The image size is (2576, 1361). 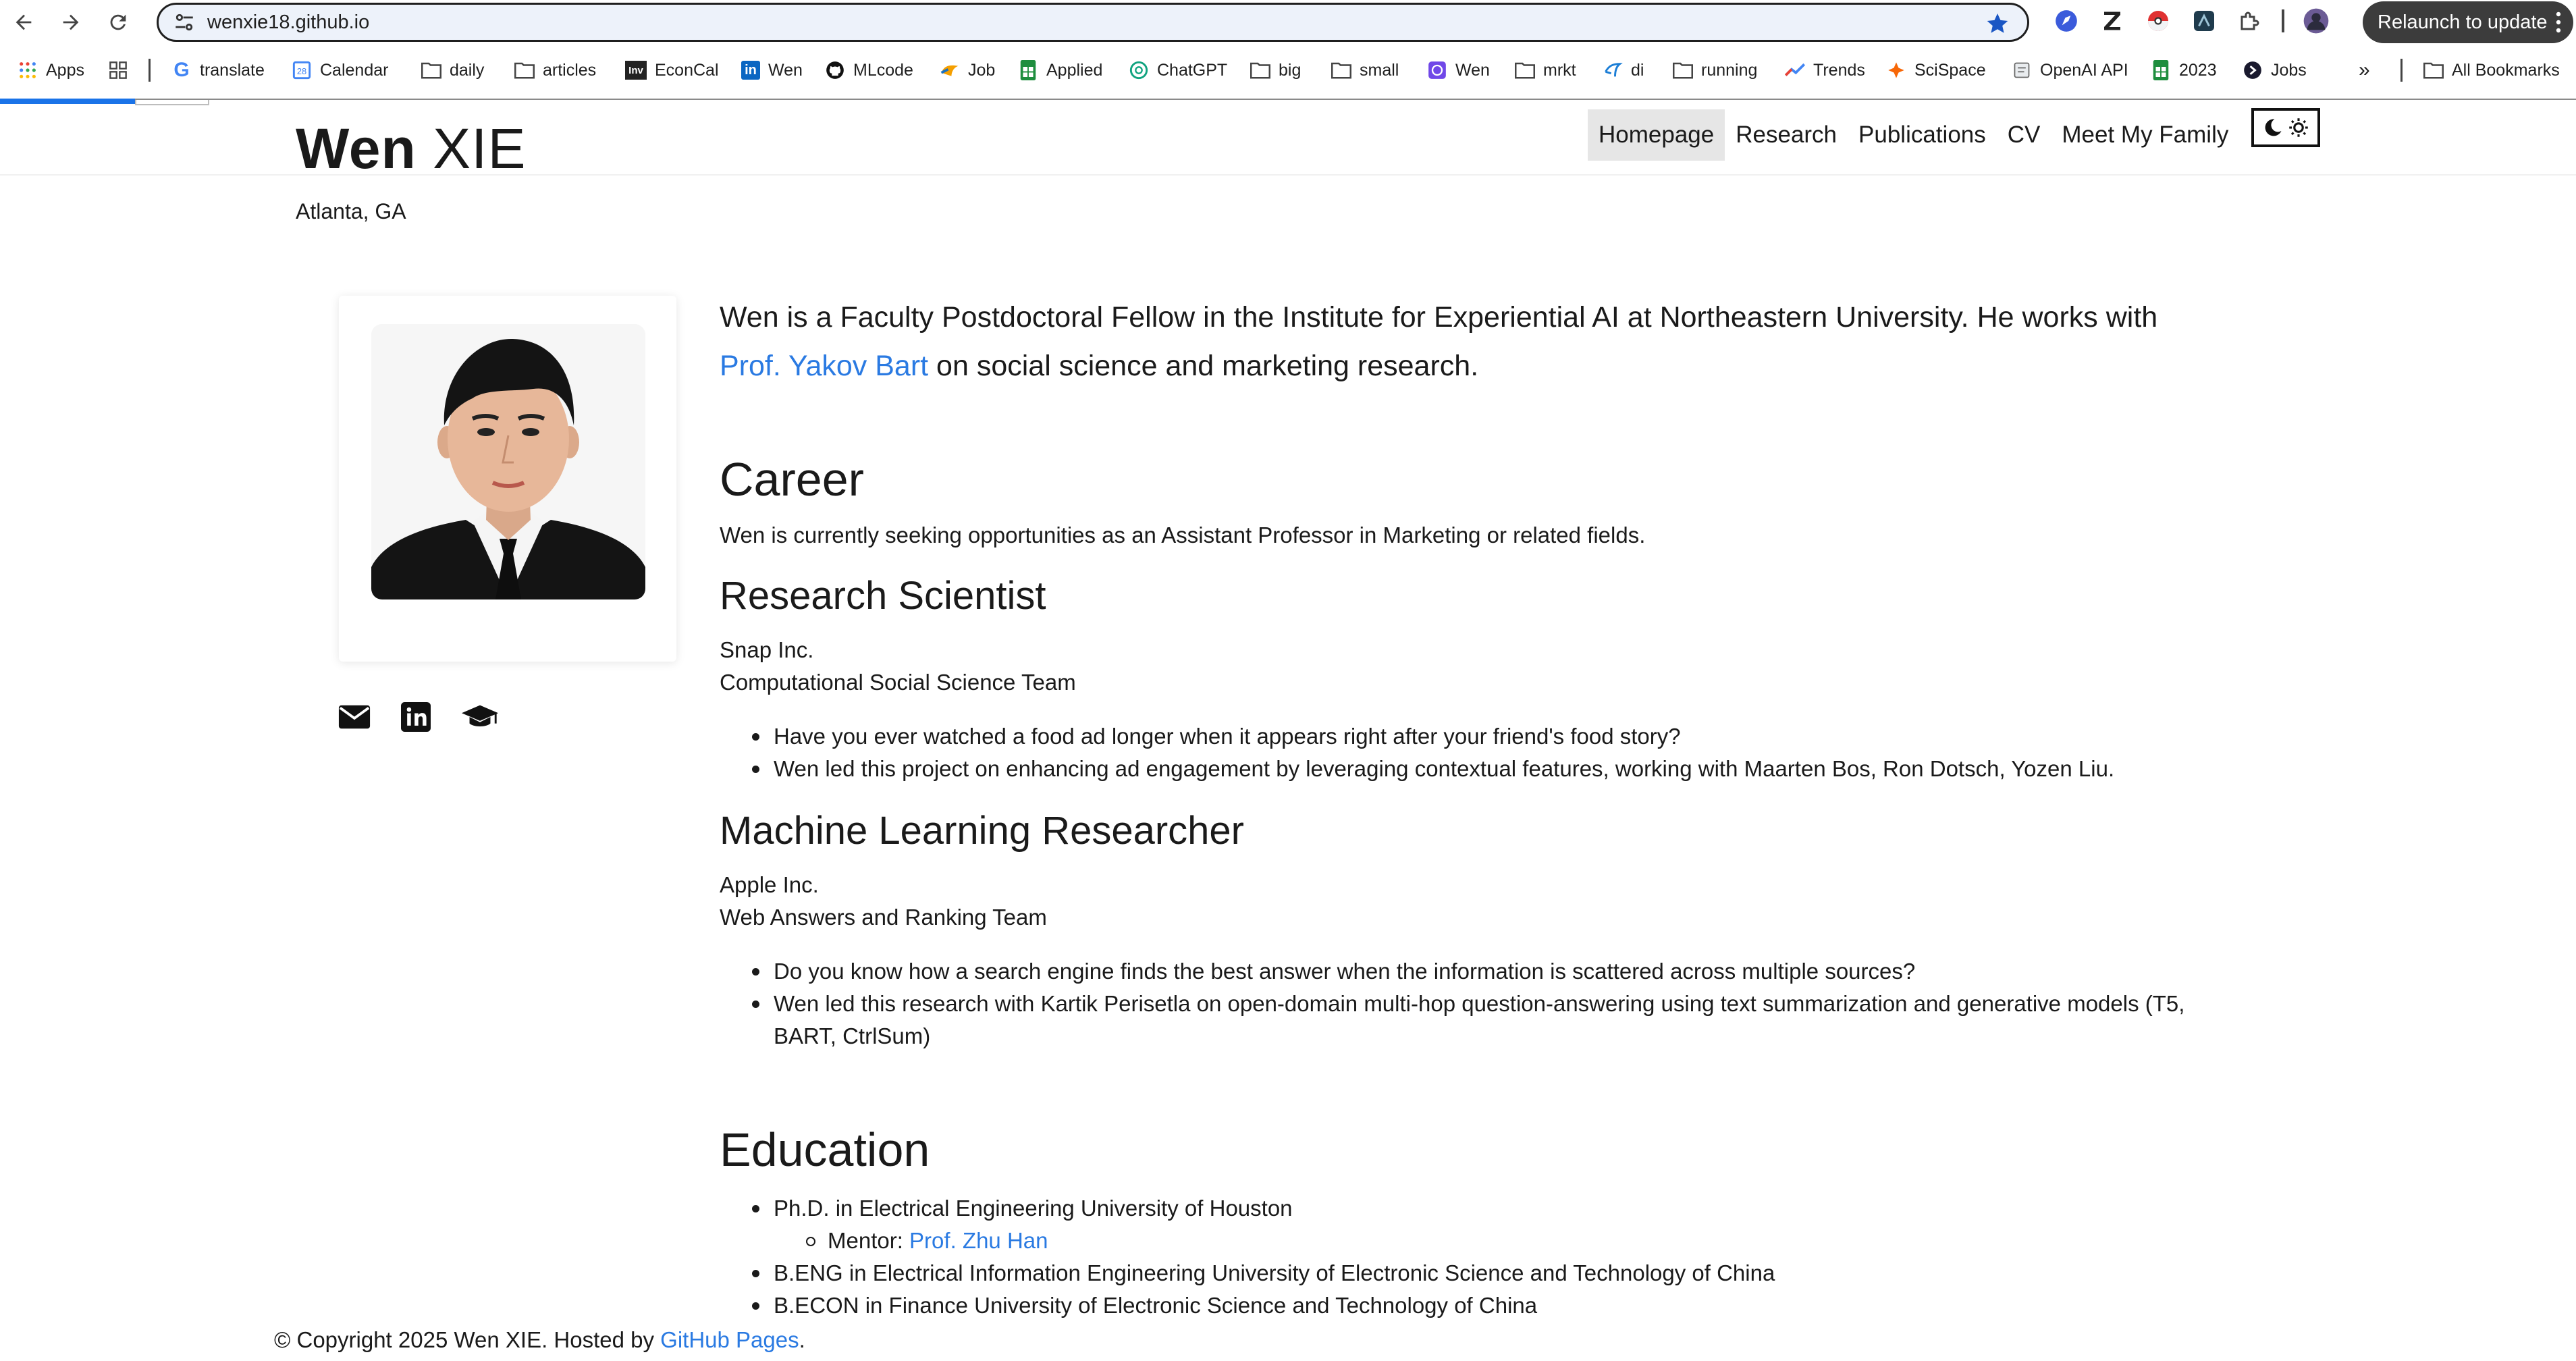 I want to click on bookmark-label: Apps, so click(x=65, y=70).